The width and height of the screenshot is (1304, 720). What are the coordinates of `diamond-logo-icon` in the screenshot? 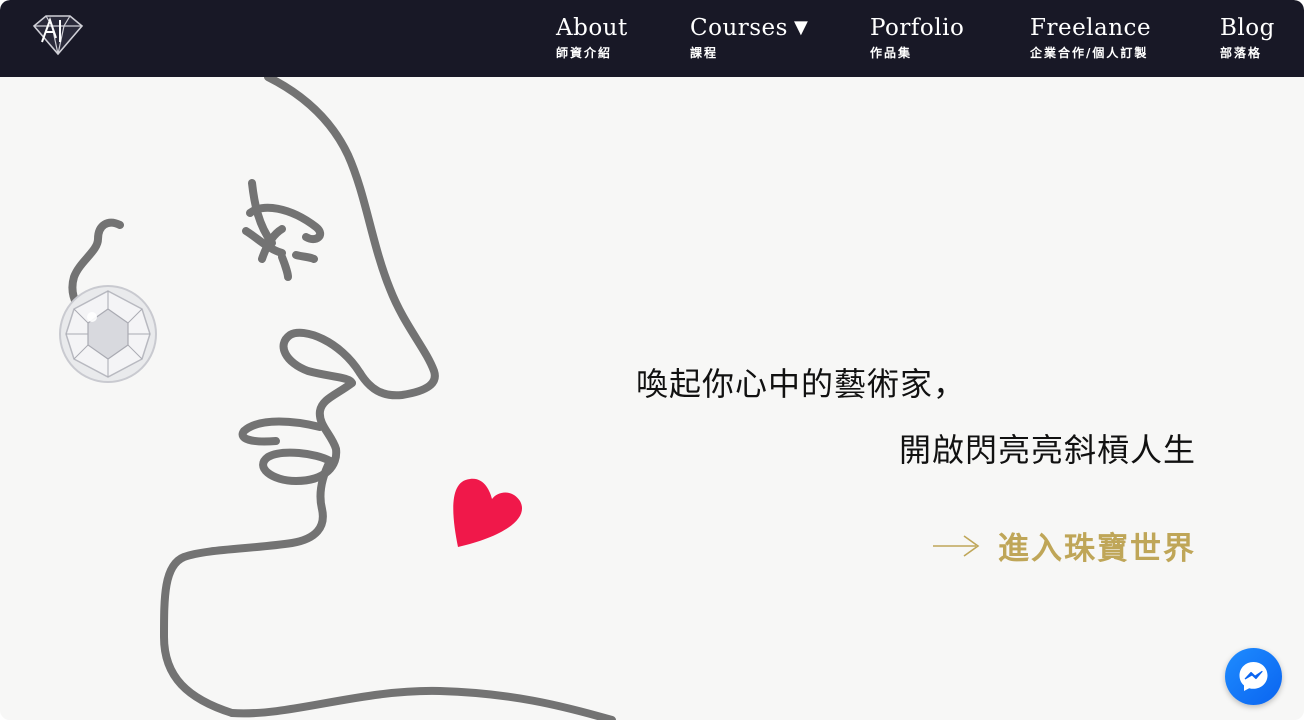 It's located at (58, 35).